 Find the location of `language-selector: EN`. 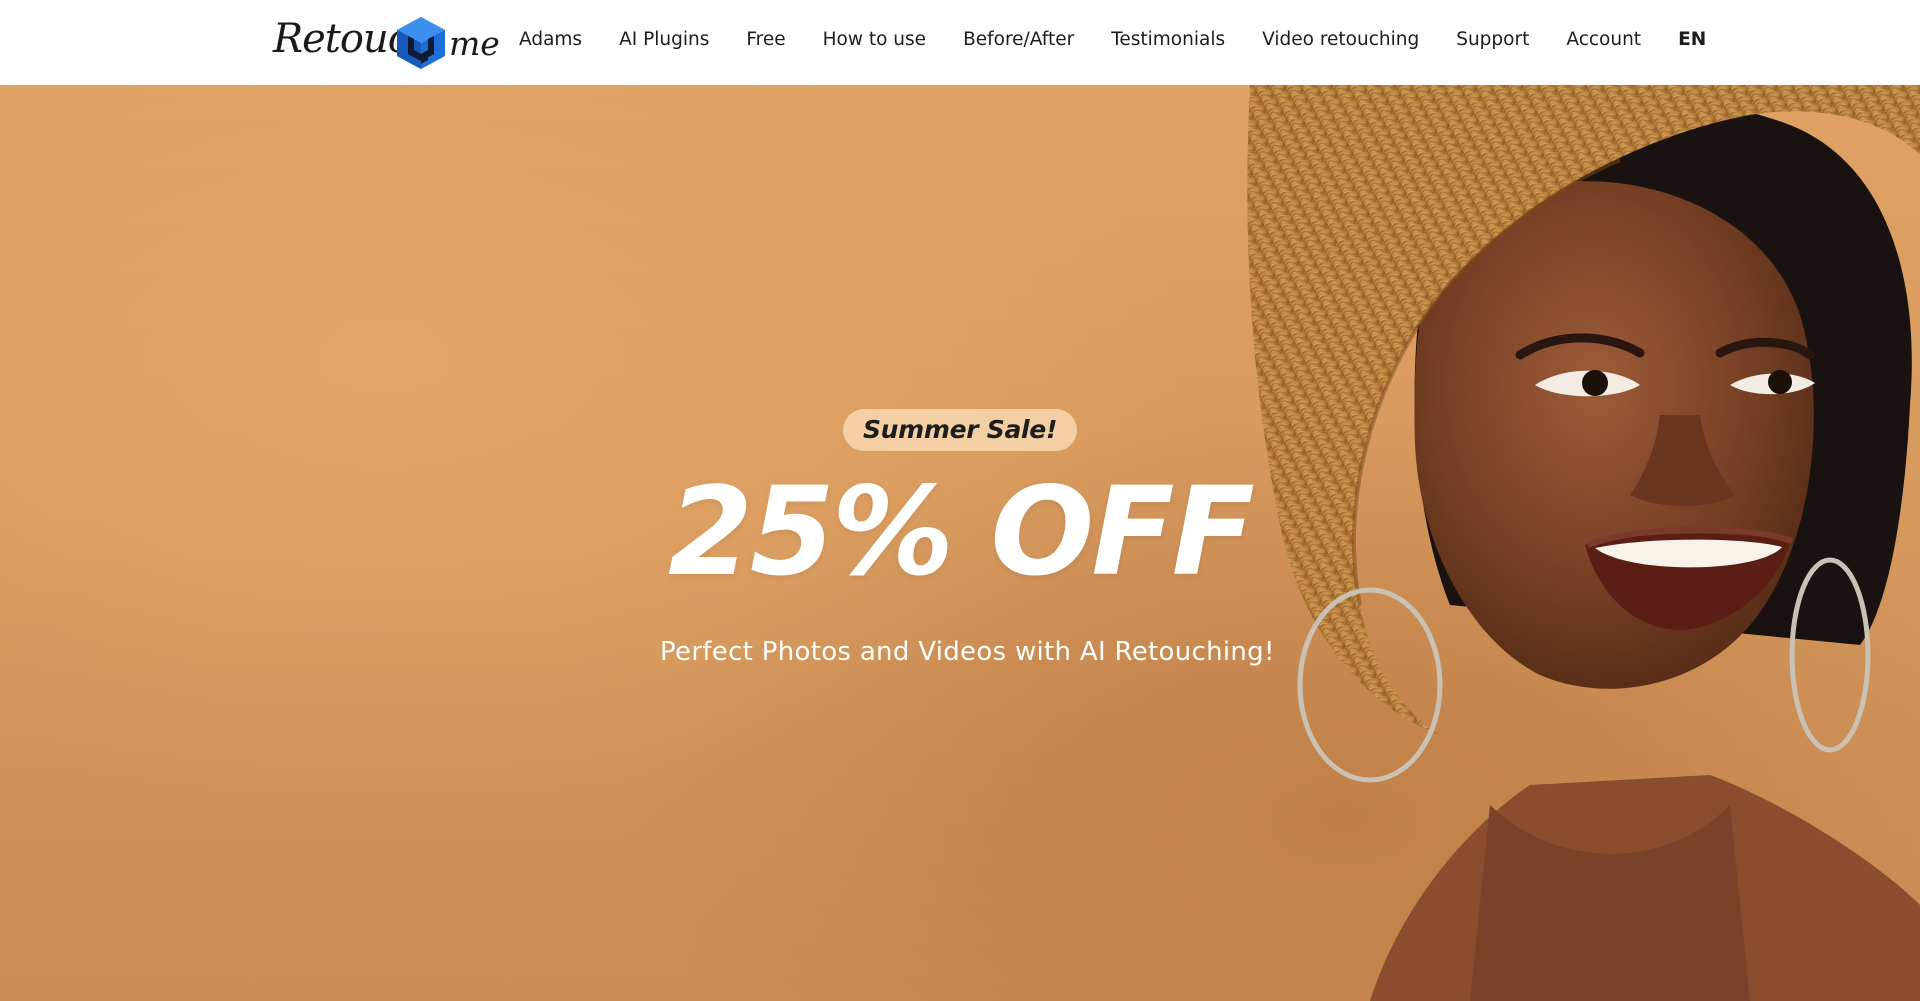

language-selector: EN is located at coordinates (1692, 42).